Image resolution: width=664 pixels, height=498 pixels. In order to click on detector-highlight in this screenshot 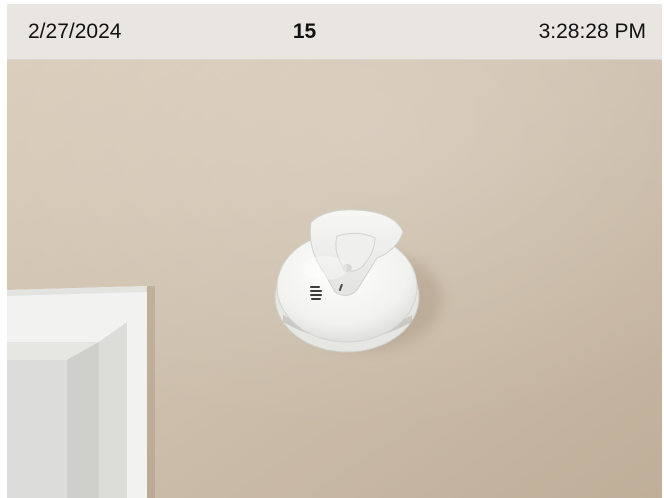, I will do `click(325, 268)`.